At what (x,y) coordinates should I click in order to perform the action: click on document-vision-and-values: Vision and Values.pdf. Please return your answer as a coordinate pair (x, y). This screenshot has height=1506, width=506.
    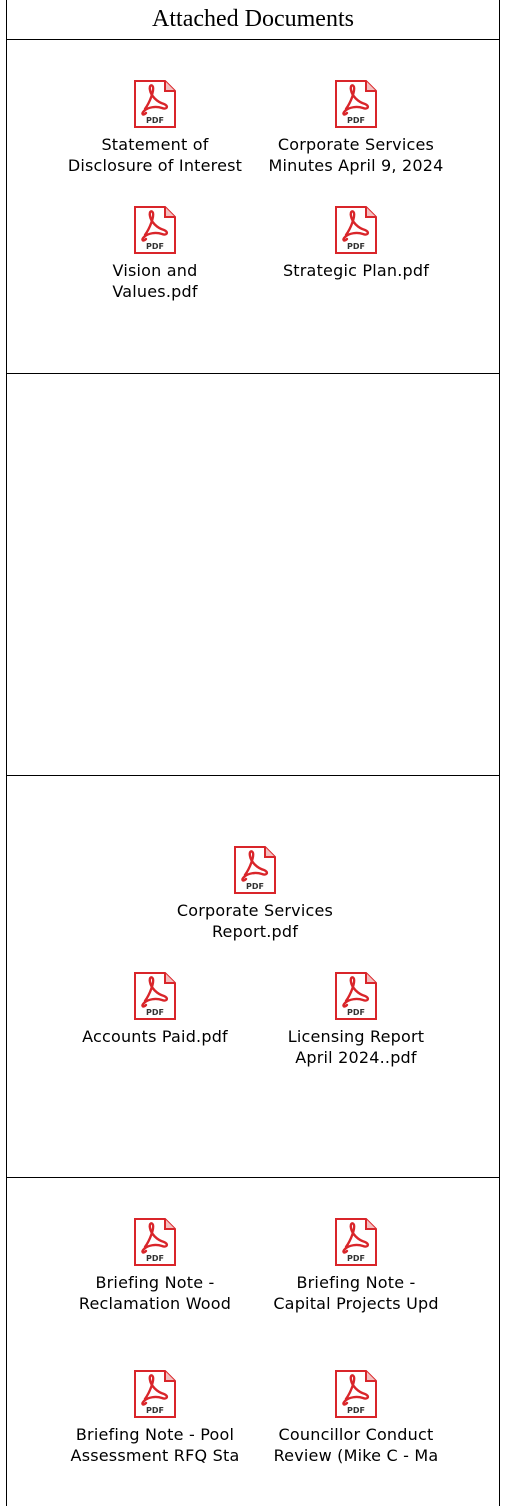
    Looking at the image, I should click on (155, 254).